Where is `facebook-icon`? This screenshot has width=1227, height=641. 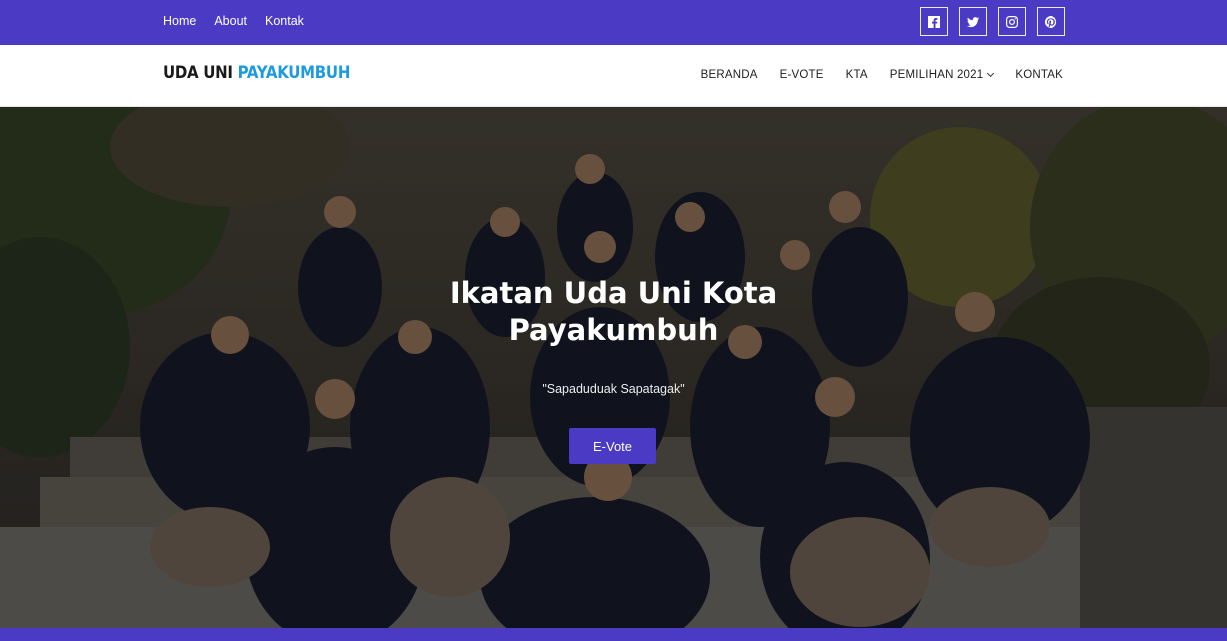 facebook-icon is located at coordinates (934, 21).